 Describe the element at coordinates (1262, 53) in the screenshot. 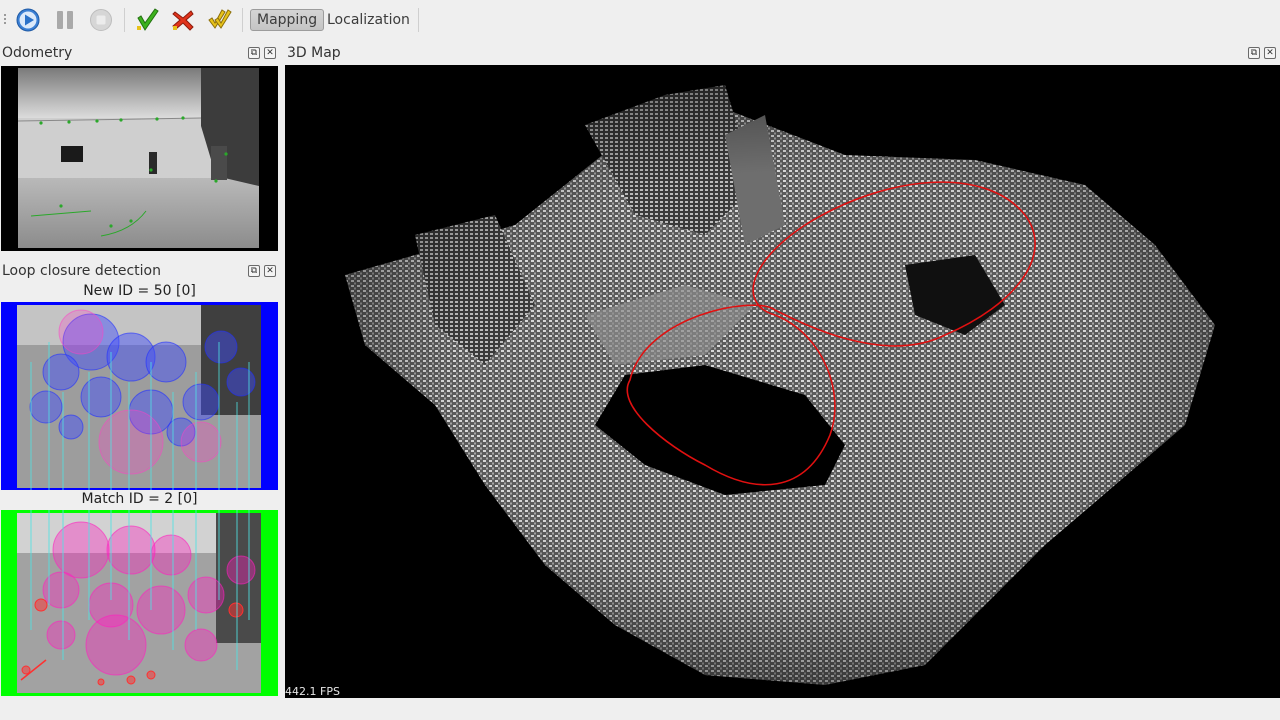

I see `map3d-dock-buttons: ⧉ ✕` at that location.